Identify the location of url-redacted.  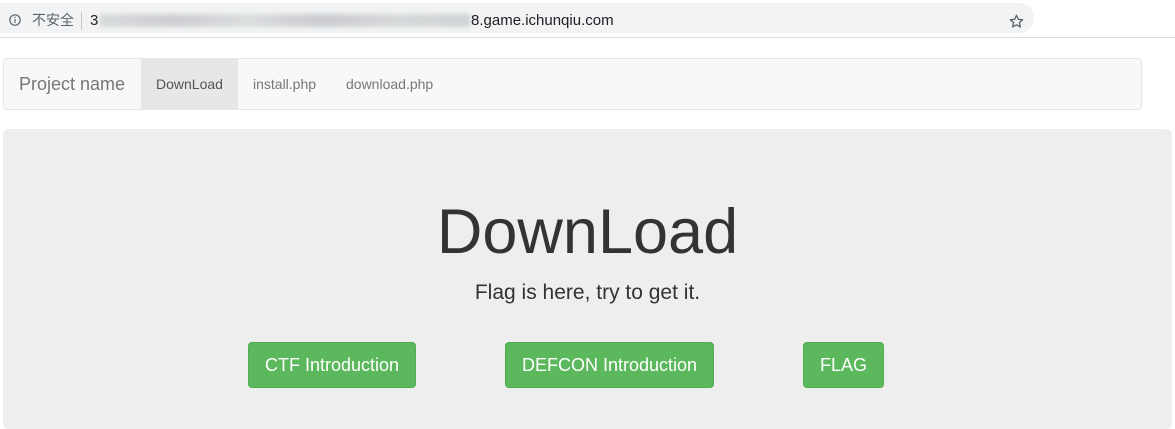
(285, 20).